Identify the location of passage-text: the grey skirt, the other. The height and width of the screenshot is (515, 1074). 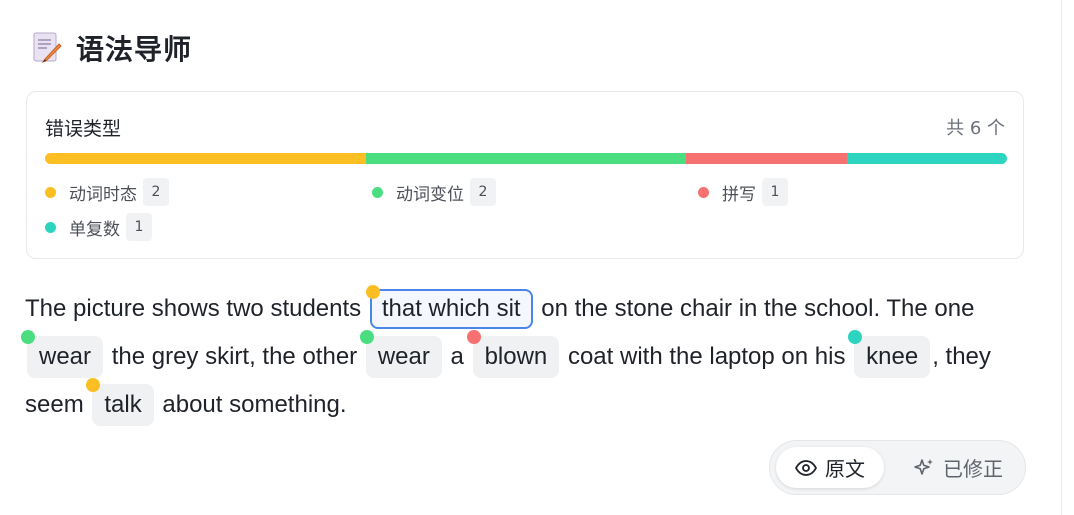
(234, 356).